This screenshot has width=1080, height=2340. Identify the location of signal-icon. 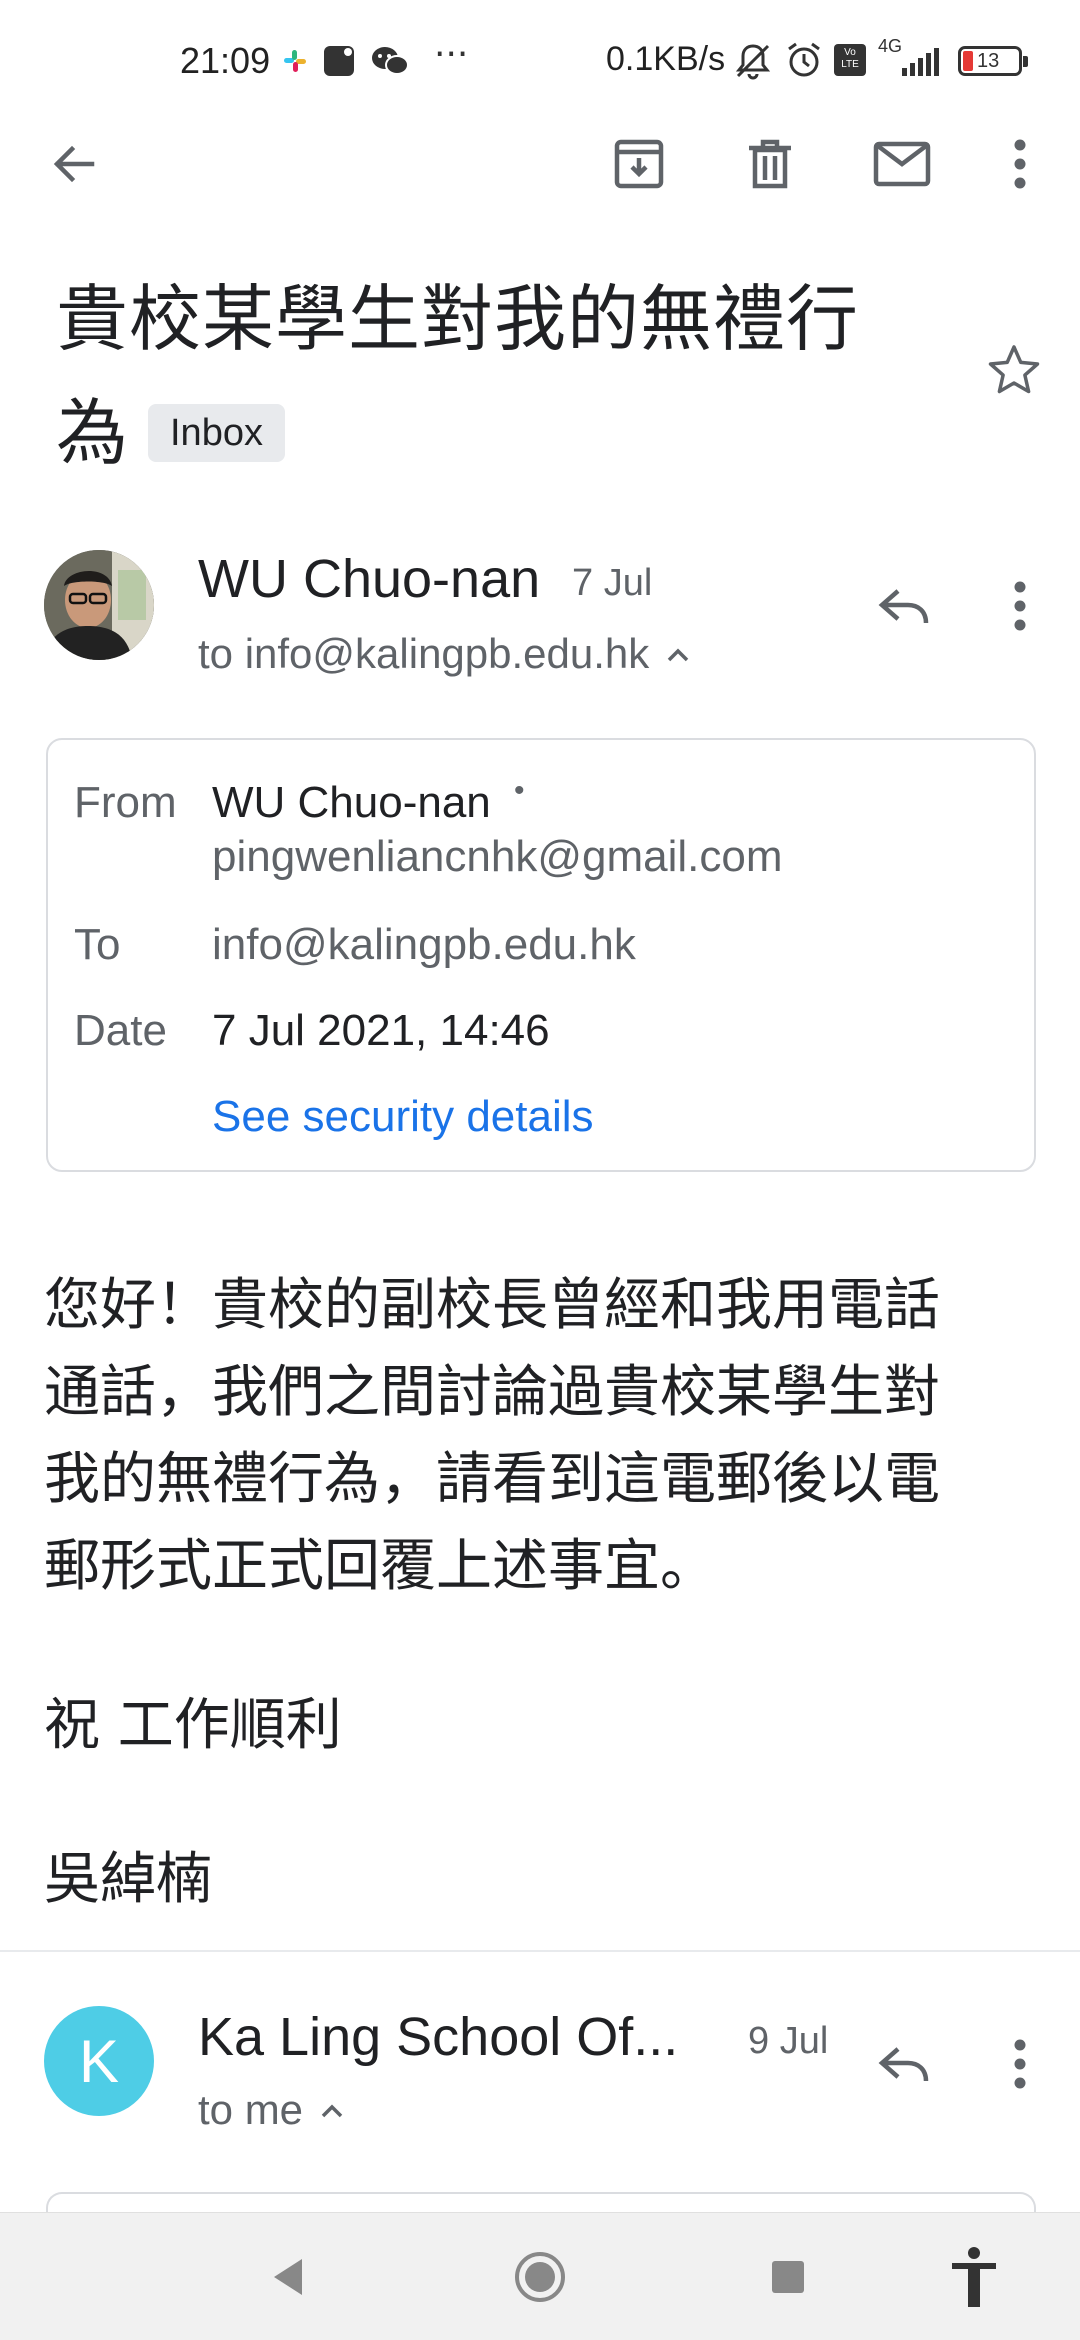
(920, 62).